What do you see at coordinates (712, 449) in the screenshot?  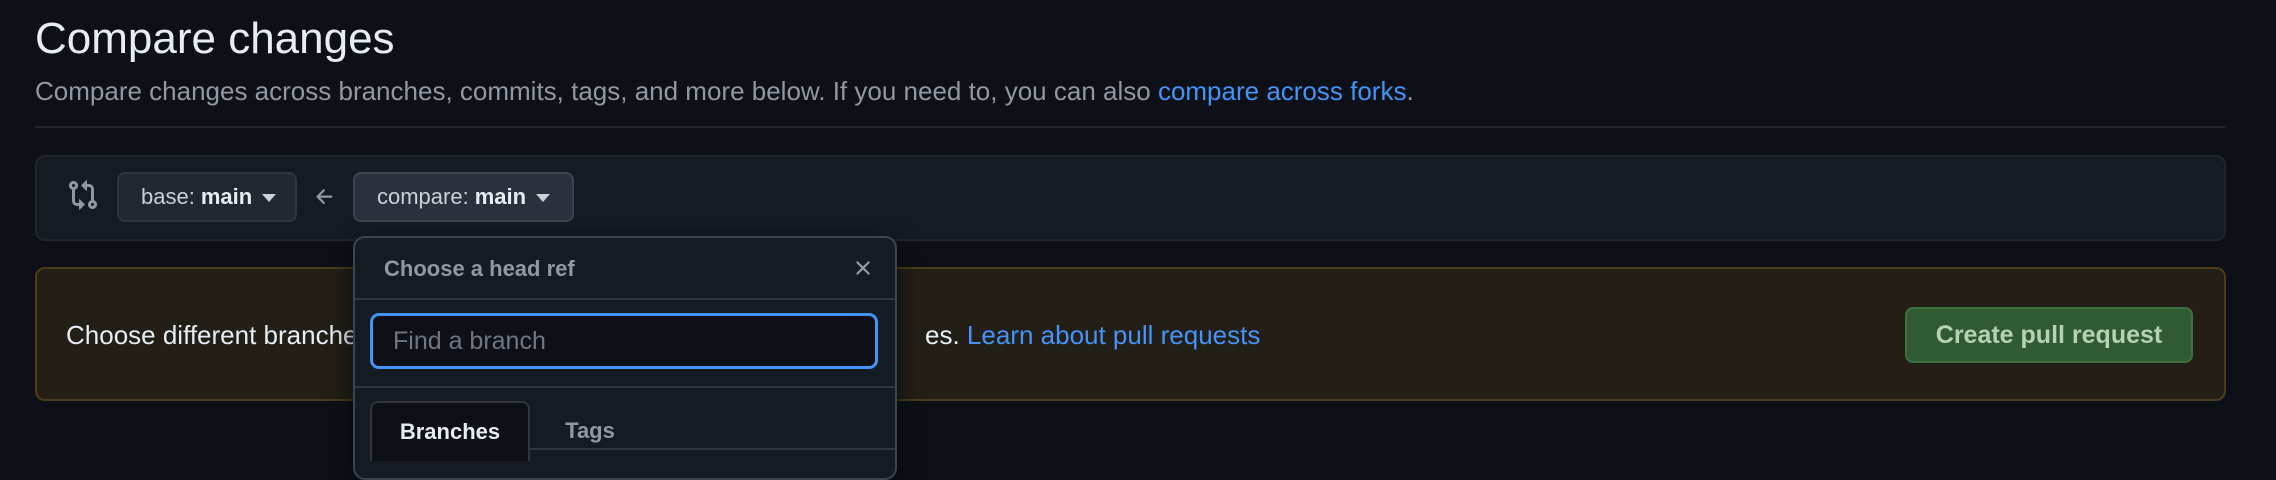 I see `tab-underline` at bounding box center [712, 449].